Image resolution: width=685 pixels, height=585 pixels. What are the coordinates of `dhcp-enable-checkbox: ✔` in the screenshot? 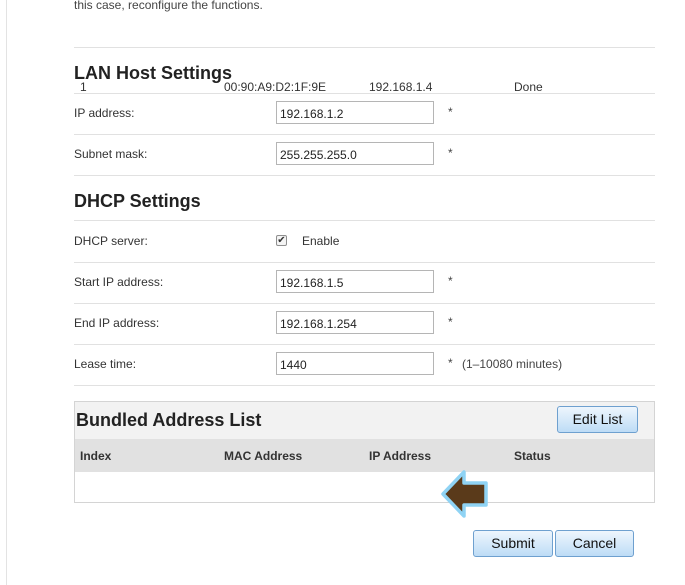 It's located at (281, 240).